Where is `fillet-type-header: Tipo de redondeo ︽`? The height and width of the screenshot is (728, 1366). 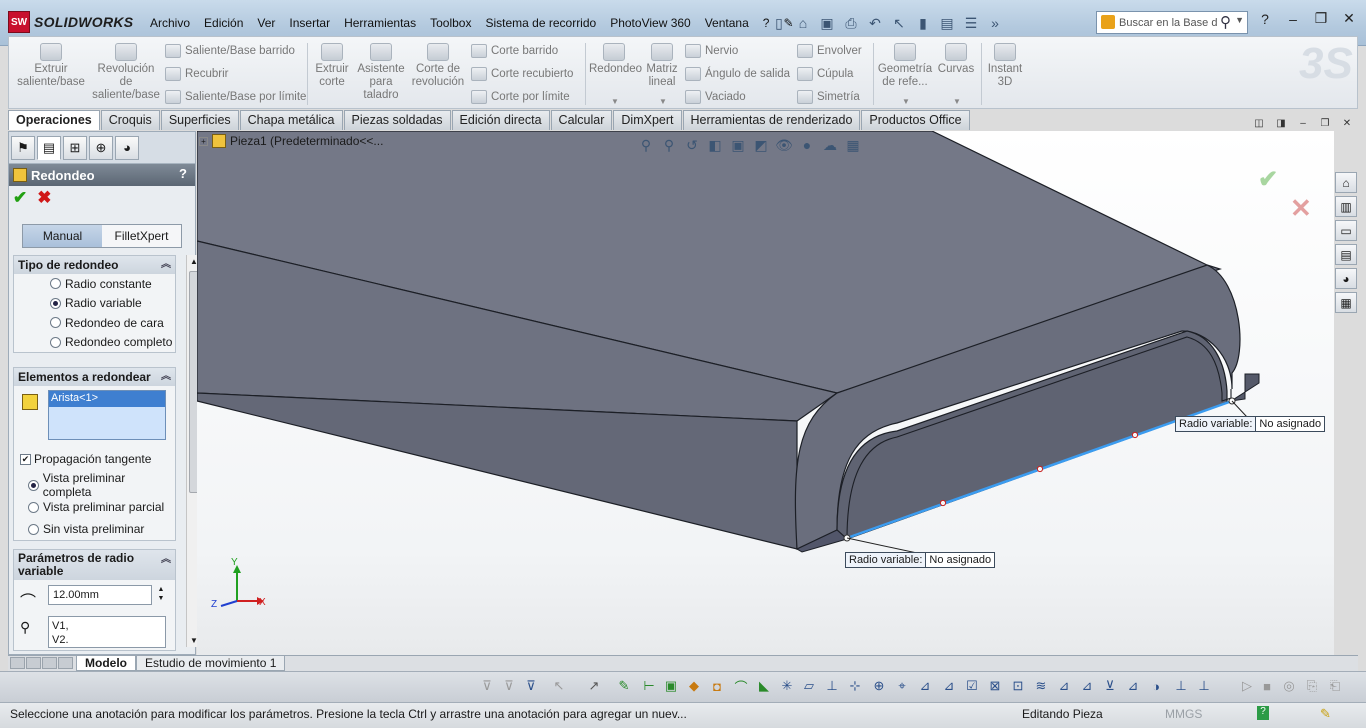 fillet-type-header: Tipo de redondeo ︽ is located at coordinates (94, 265).